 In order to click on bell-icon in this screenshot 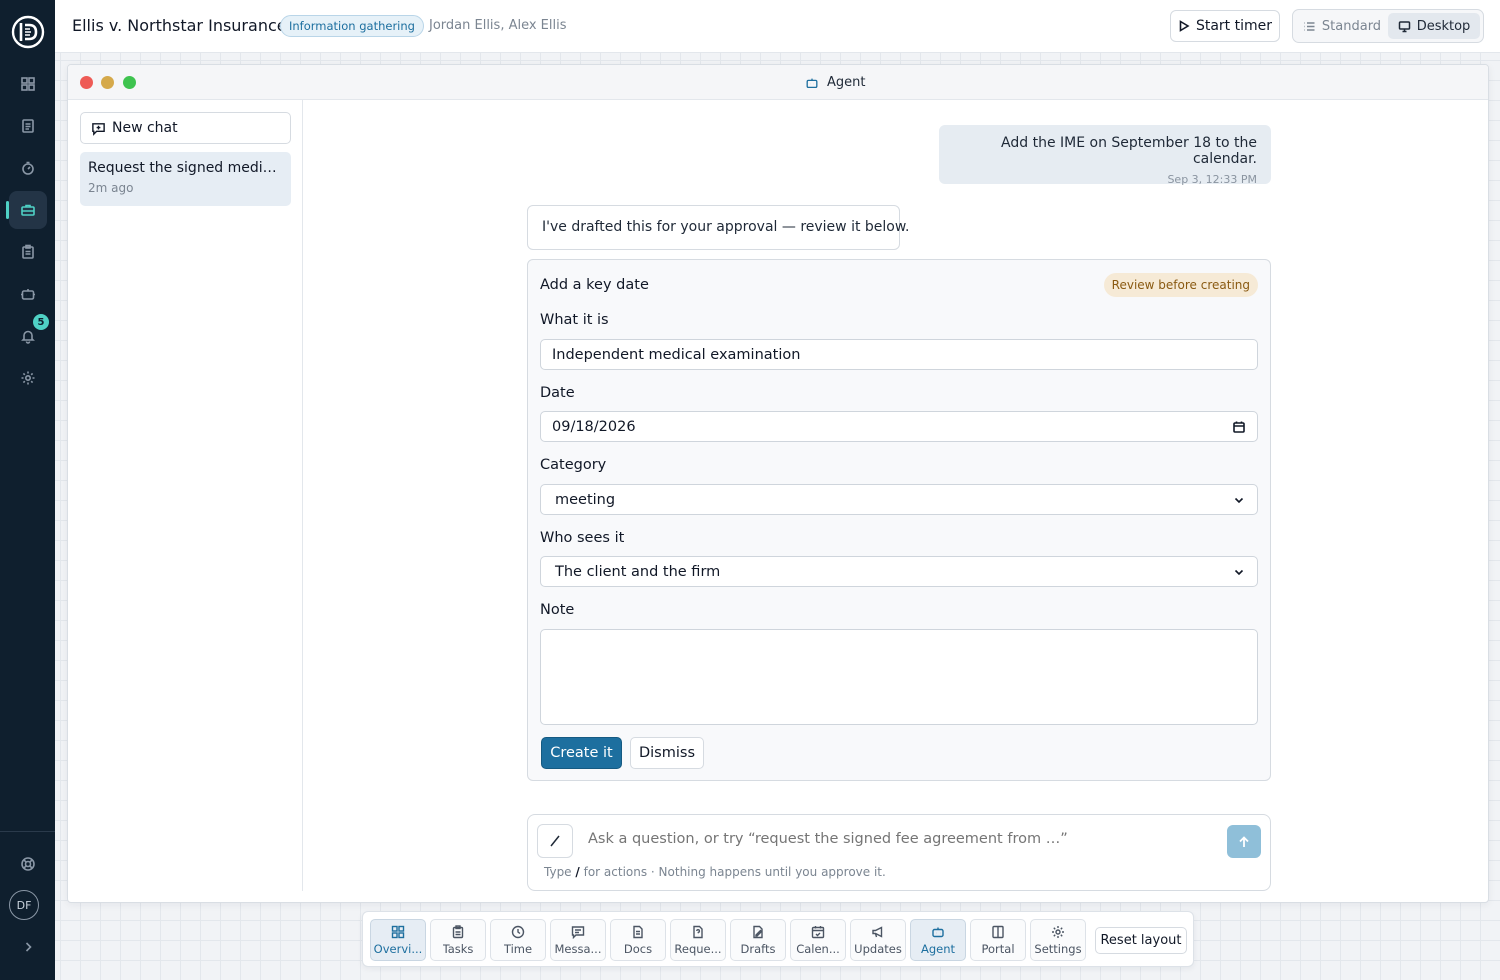, I will do `click(28, 337)`.